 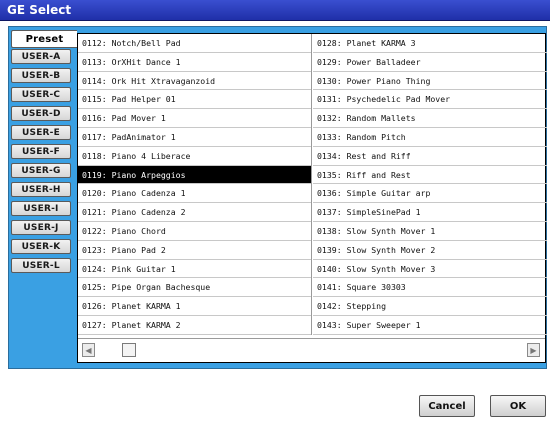 What do you see at coordinates (41, 56) in the screenshot?
I see `tab-user-a: USER-A` at bounding box center [41, 56].